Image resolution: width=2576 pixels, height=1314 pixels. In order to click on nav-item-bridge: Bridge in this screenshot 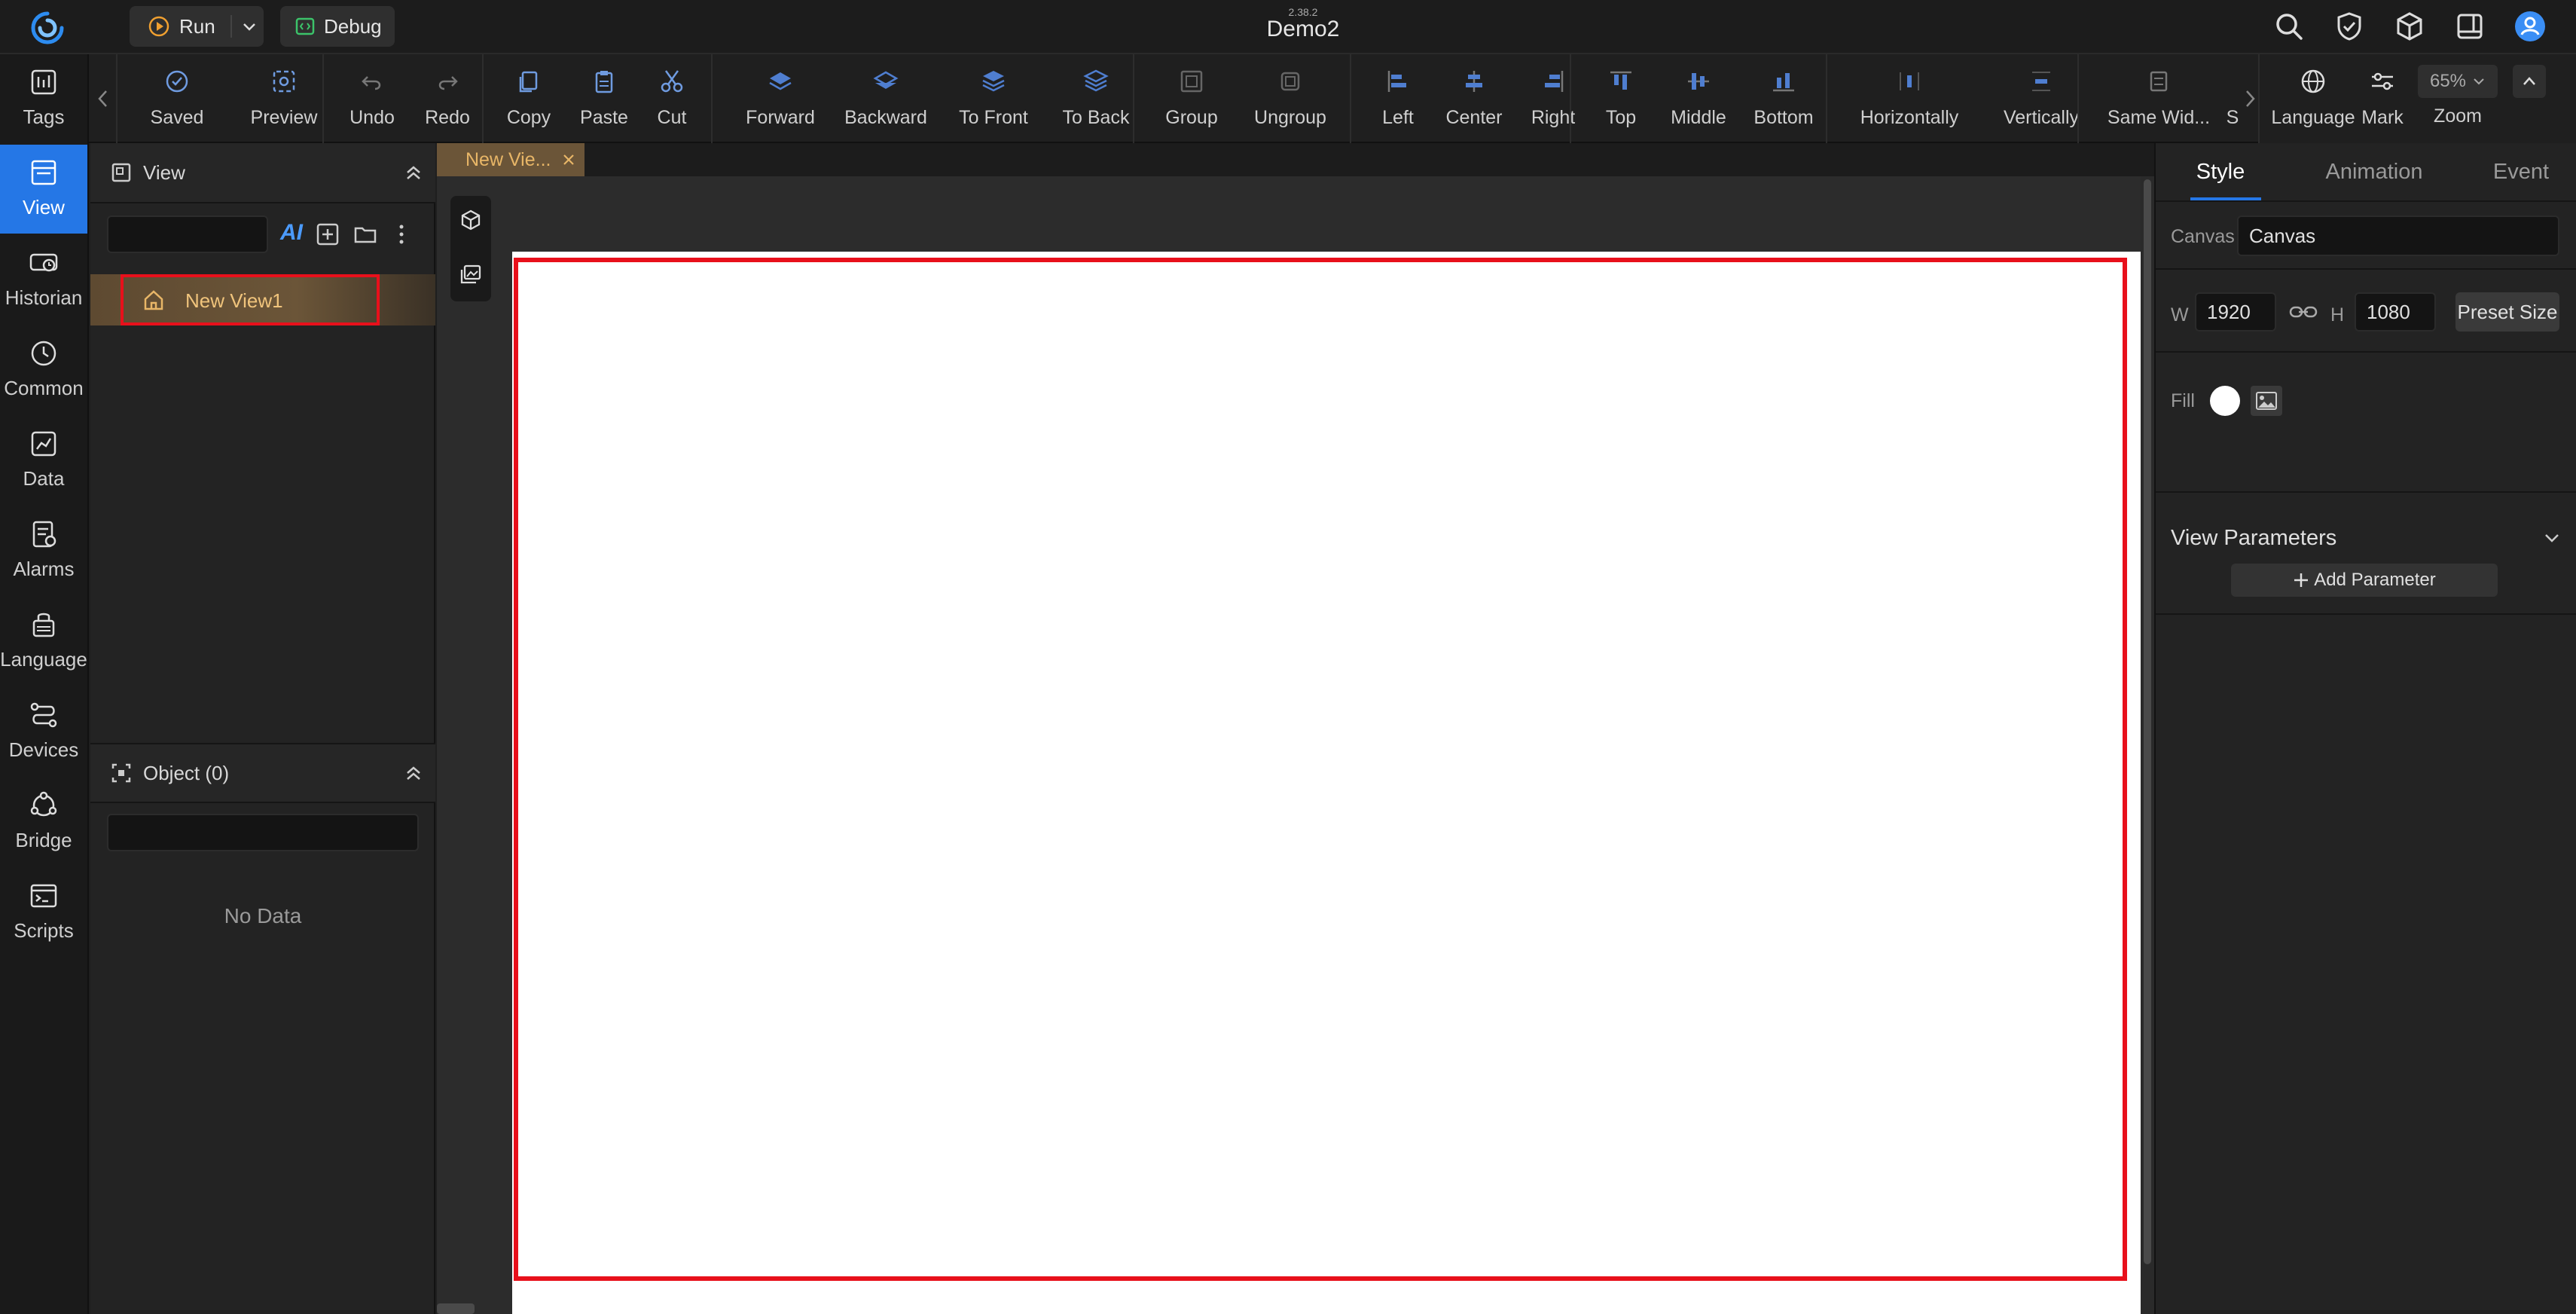, I will do `click(44, 822)`.